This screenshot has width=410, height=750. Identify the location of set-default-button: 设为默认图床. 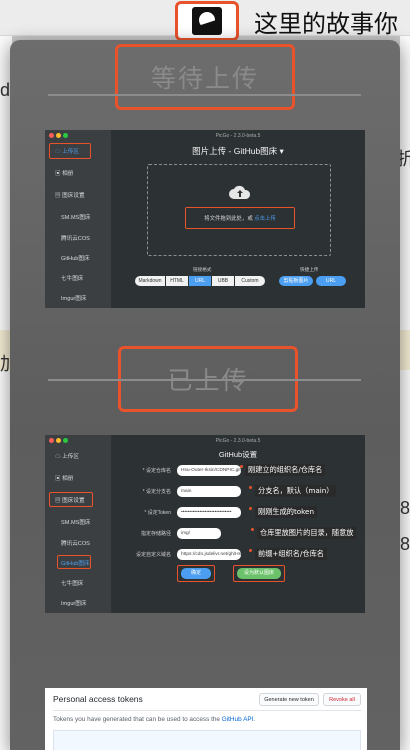
(259, 573).